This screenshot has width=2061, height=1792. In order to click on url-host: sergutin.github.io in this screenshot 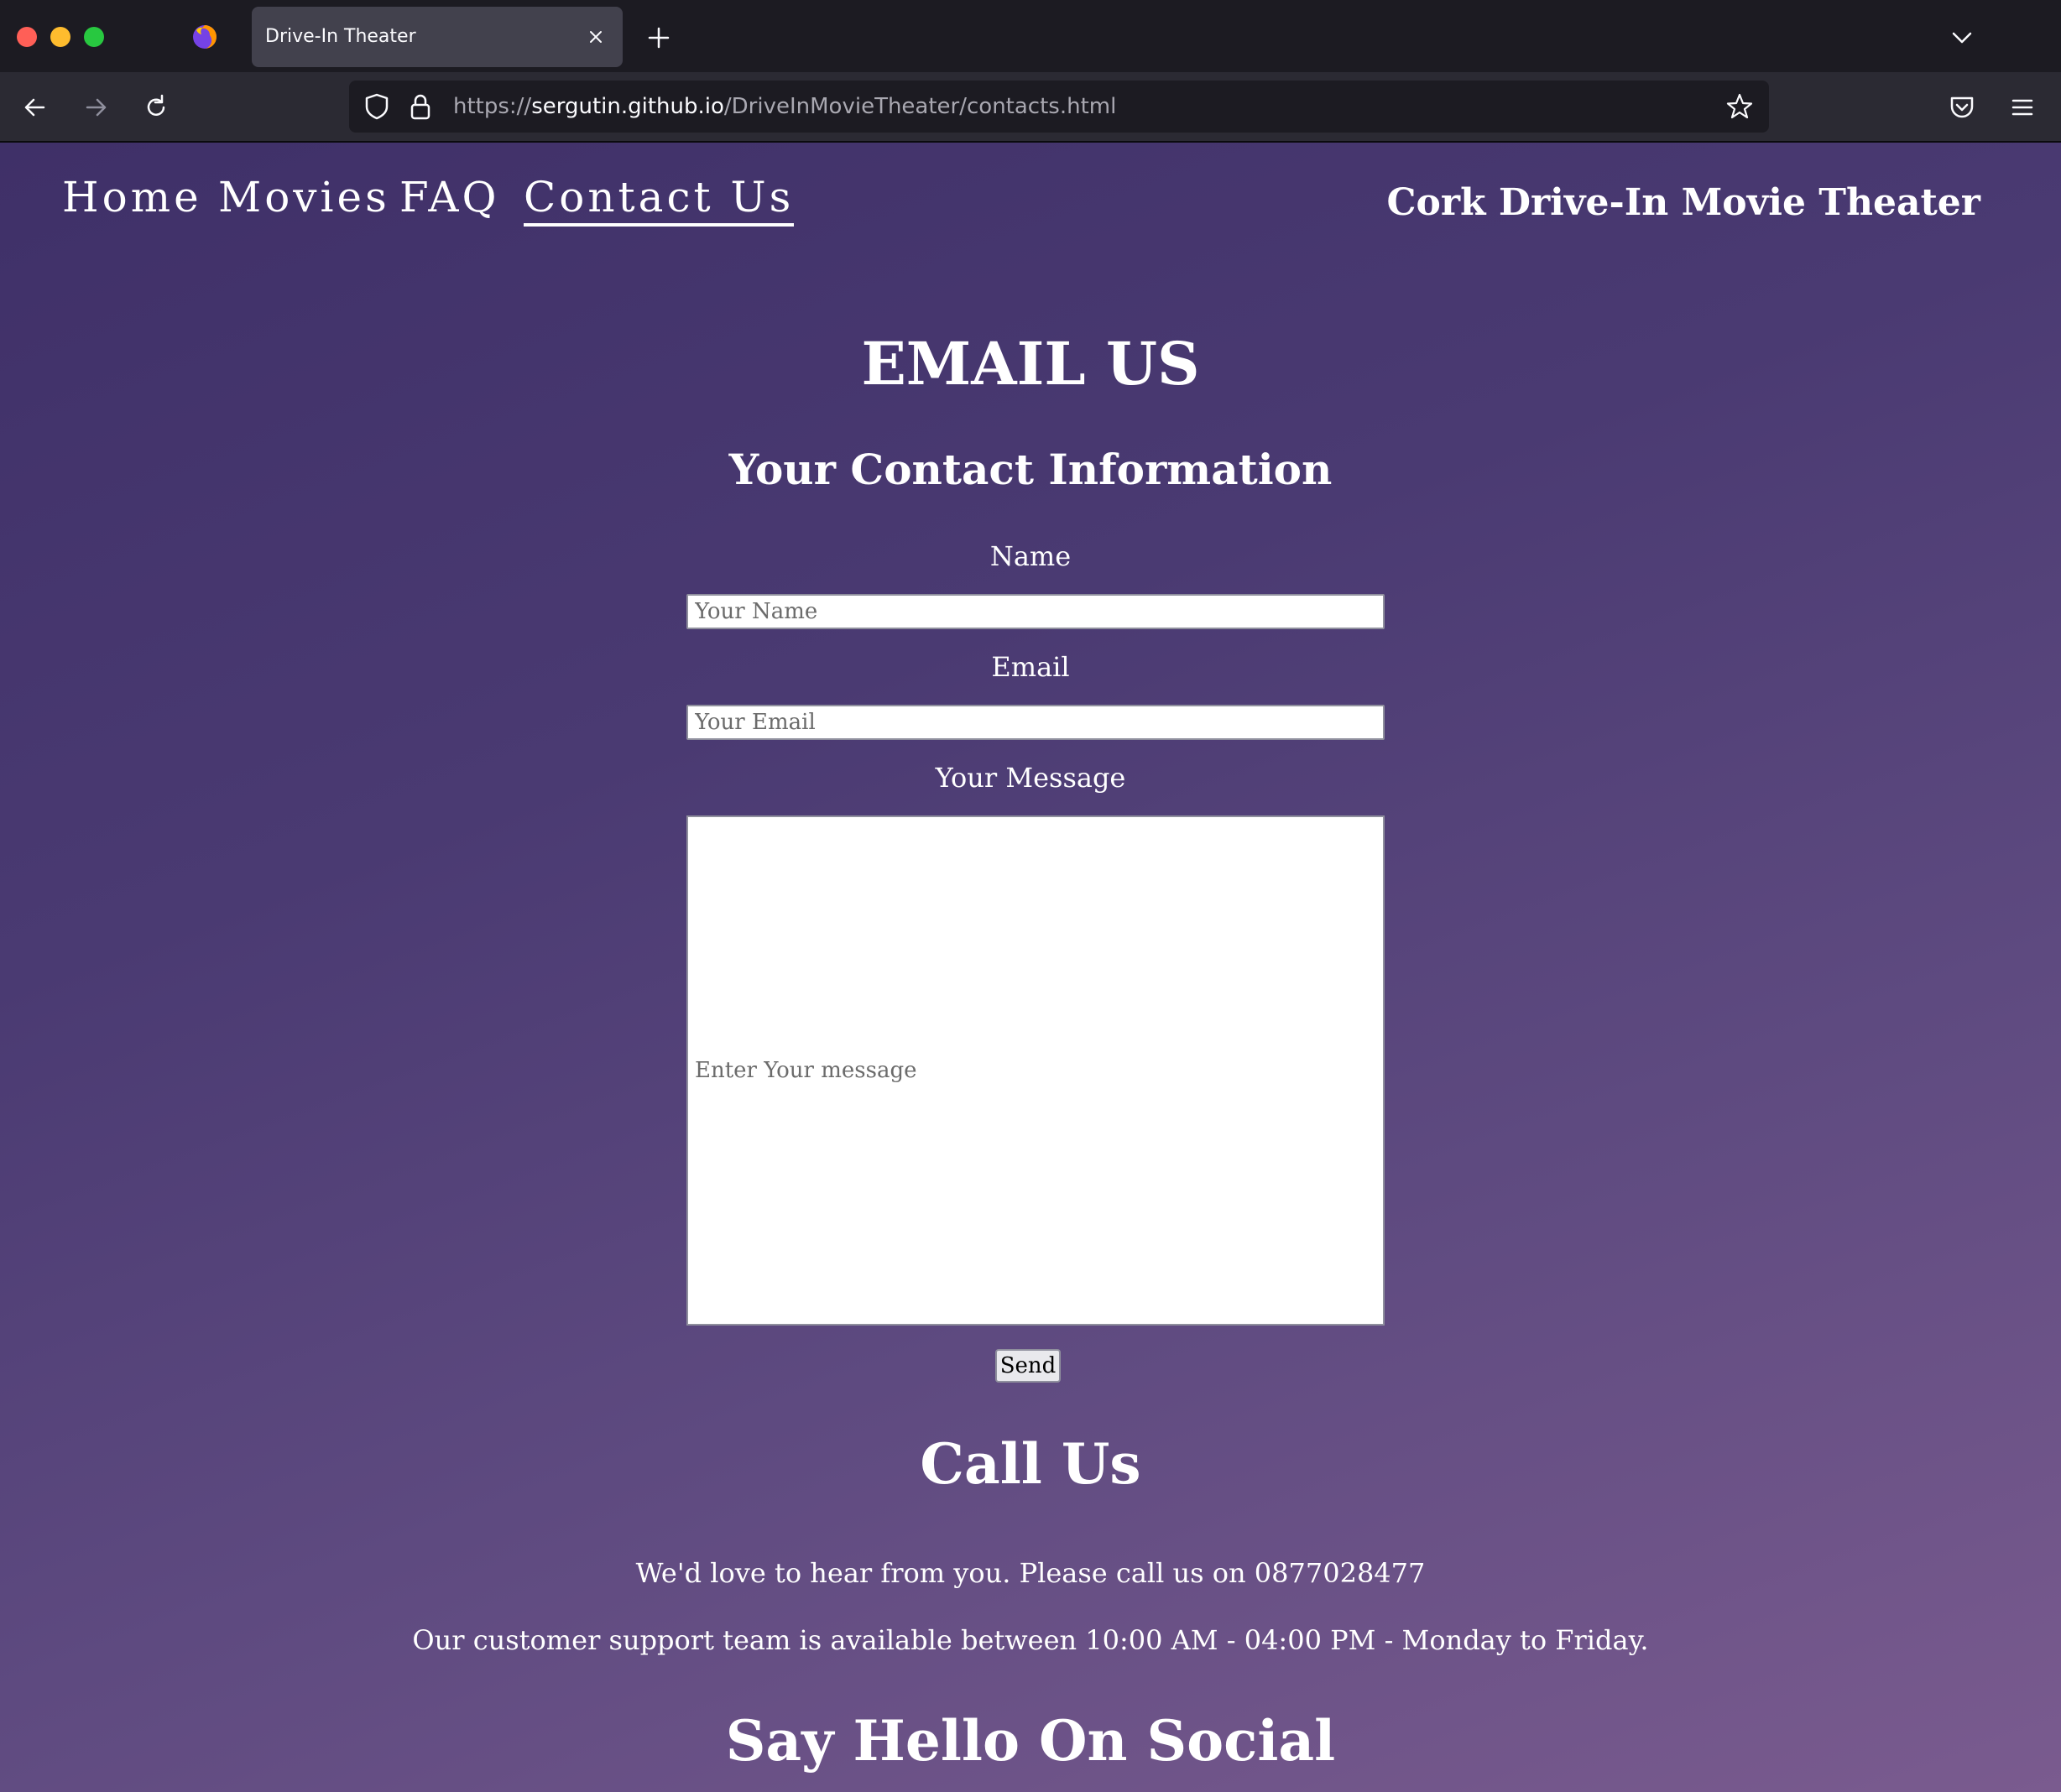, I will do `click(627, 107)`.